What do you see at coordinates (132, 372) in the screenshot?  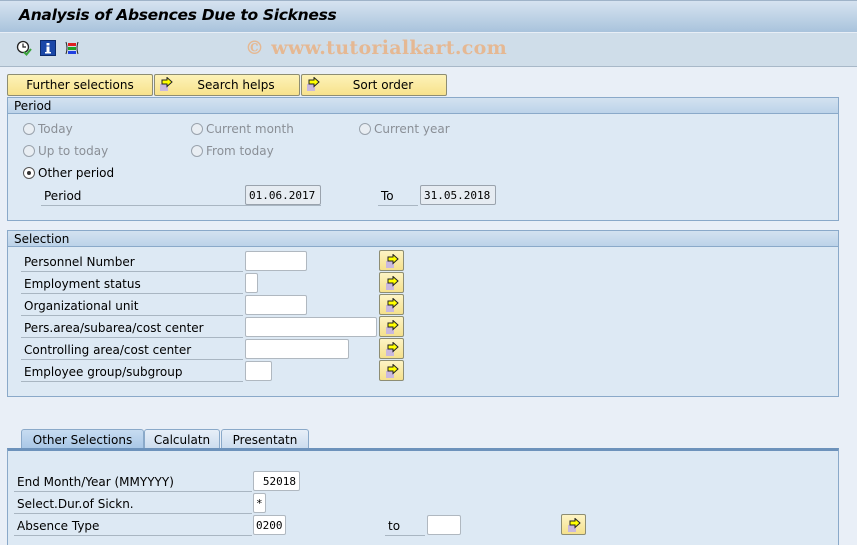 I see `employee-group-label: Employee group/subgroup` at bounding box center [132, 372].